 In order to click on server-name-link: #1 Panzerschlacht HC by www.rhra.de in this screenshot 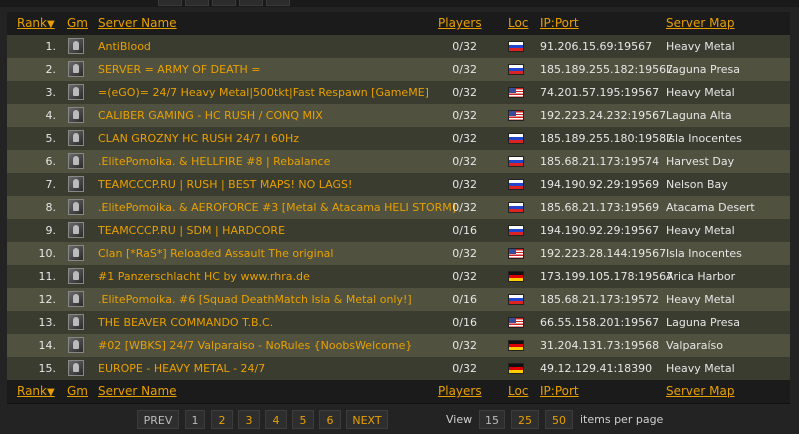, I will do `click(204, 276)`.